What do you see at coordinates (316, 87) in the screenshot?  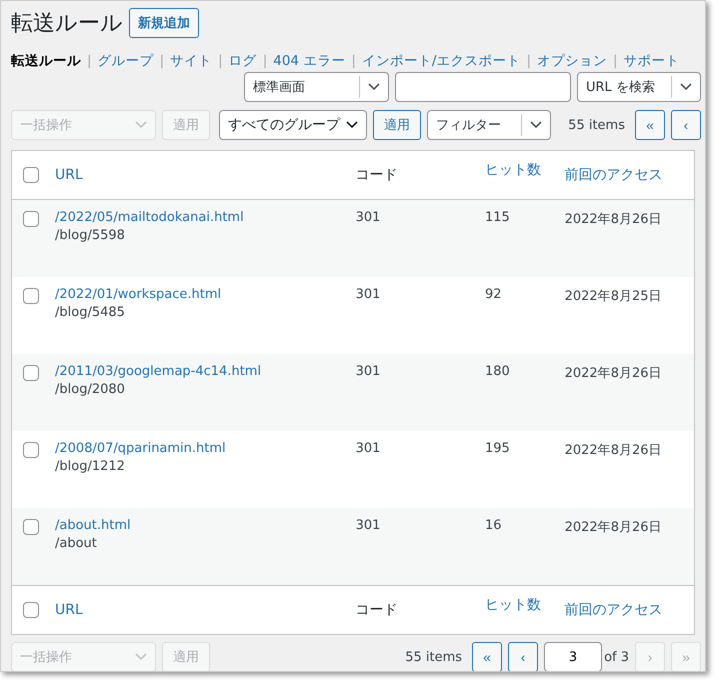 I see `view-select: 標準画面` at bounding box center [316, 87].